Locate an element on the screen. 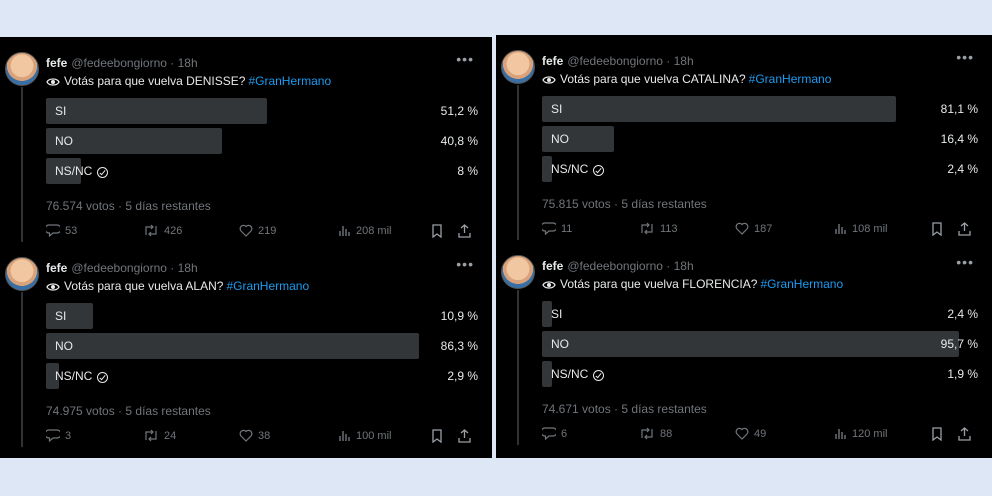 The width and height of the screenshot is (992, 496). retweet-count: 426 is located at coordinates (173, 230).